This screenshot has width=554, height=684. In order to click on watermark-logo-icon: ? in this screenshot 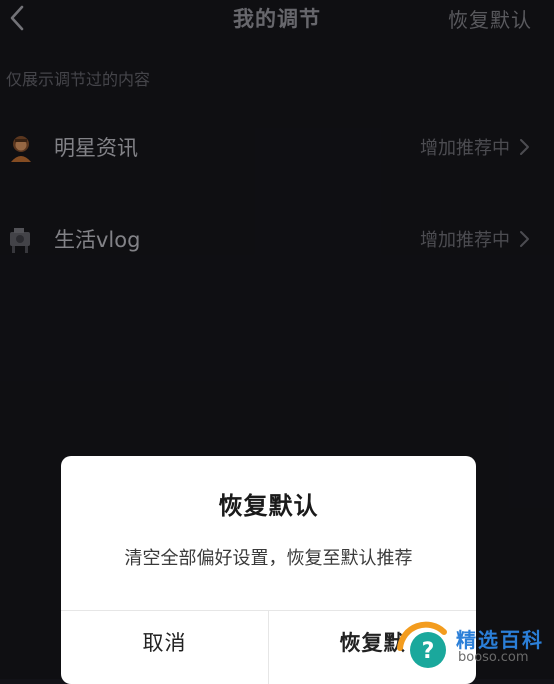, I will do `click(422, 644)`.